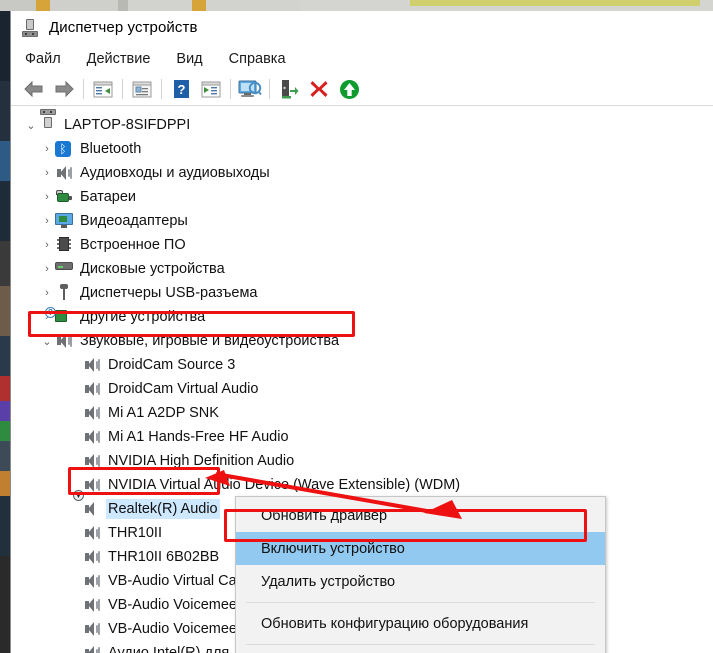 The width and height of the screenshot is (713, 653). Describe the element at coordinates (169, 293) in the screenshot. I see `tree-category-label: Диспетчеры USB-разъема` at that location.